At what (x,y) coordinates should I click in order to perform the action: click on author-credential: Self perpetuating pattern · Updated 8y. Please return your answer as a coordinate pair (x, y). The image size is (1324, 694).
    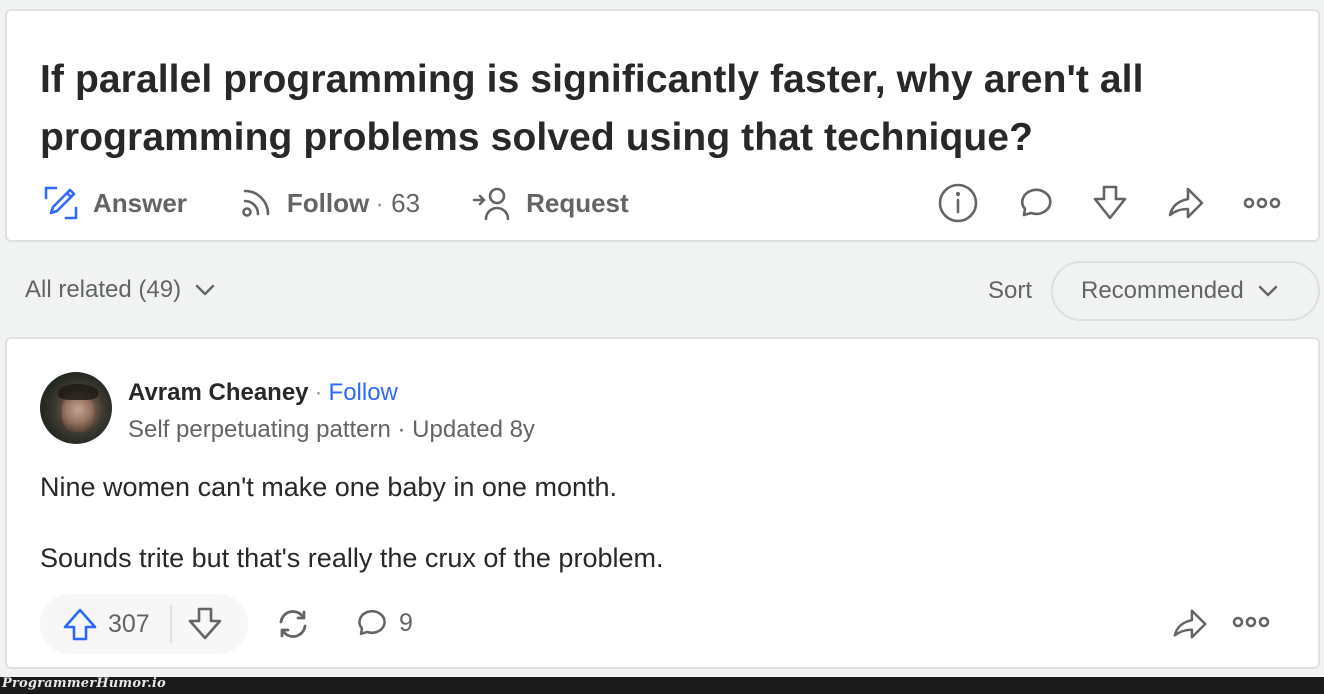
    Looking at the image, I should click on (331, 429).